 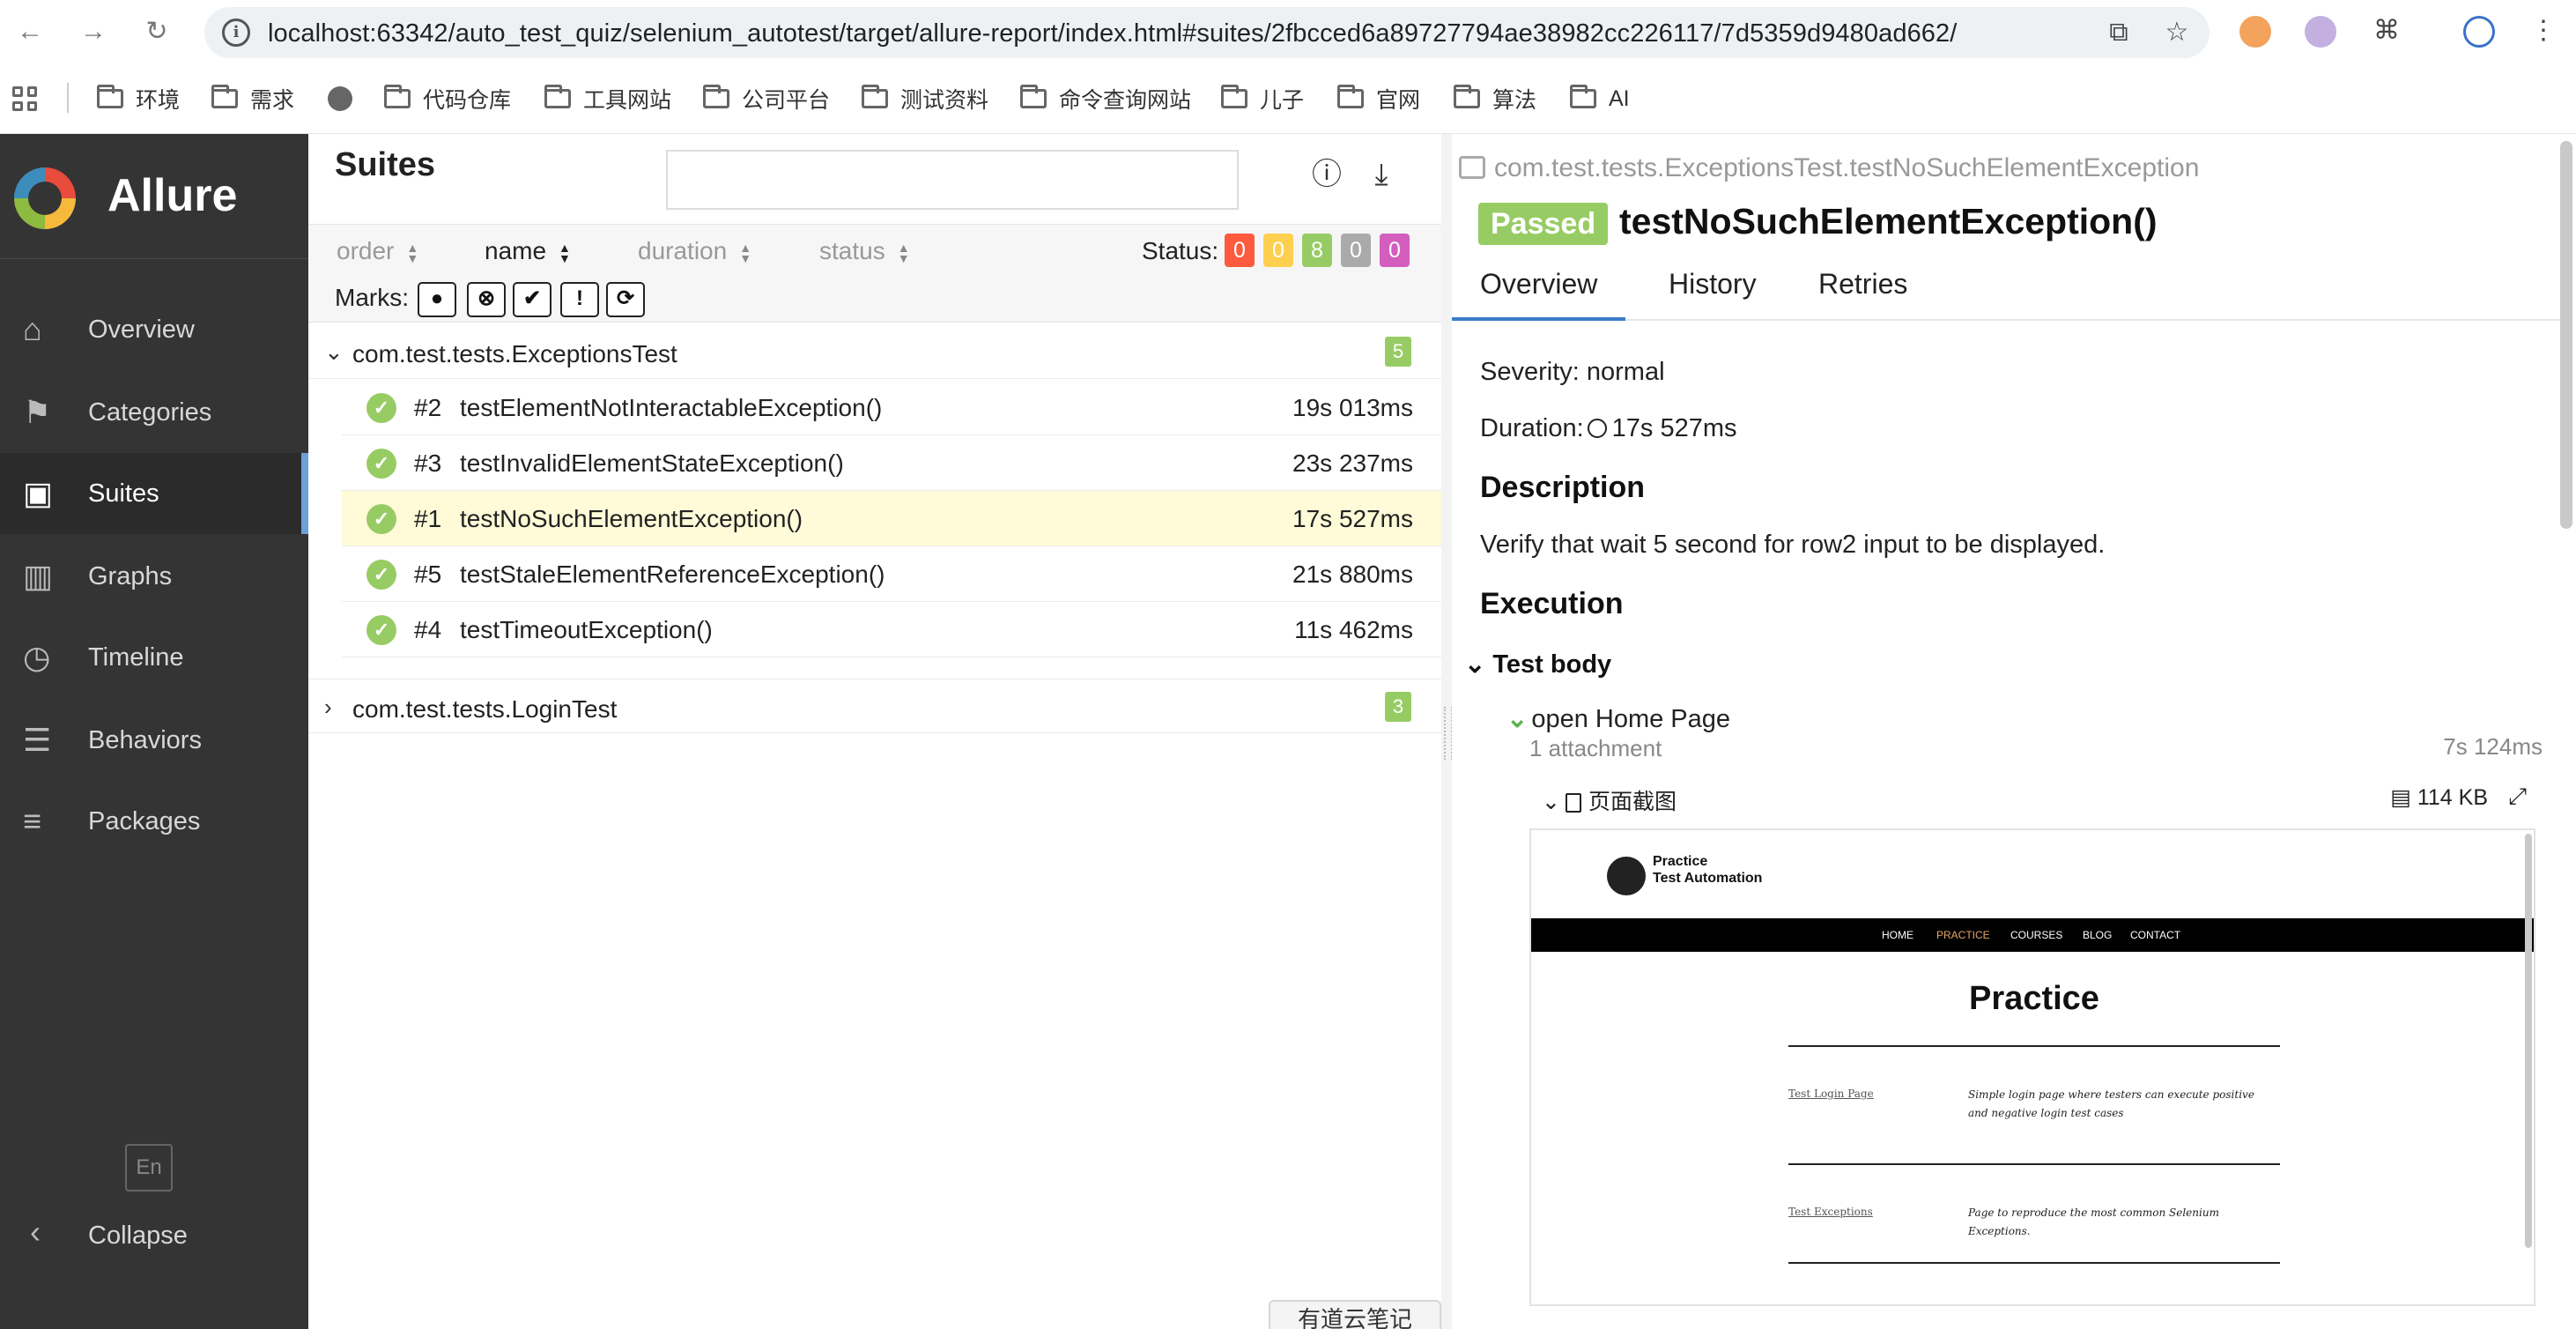 I want to click on copy-icon, so click(x=1472, y=167).